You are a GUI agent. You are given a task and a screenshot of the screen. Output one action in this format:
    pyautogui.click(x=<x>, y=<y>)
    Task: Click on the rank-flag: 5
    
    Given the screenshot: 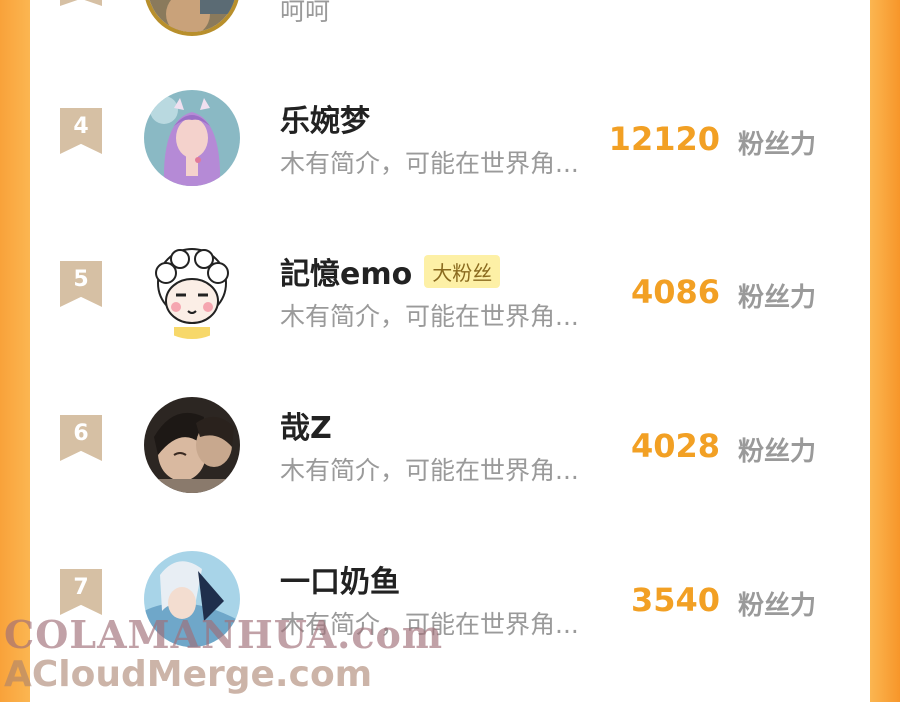 What is the action you would take?
    pyautogui.click(x=81, y=284)
    